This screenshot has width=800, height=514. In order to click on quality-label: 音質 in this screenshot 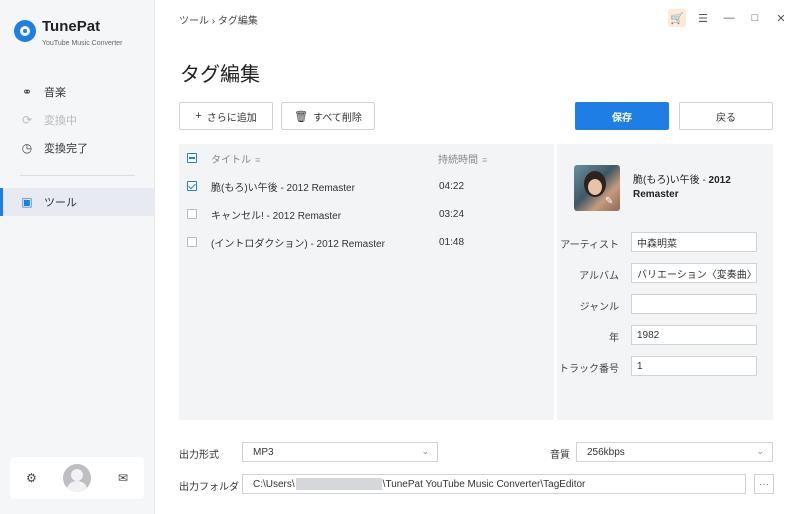, I will do `click(560, 455)`.